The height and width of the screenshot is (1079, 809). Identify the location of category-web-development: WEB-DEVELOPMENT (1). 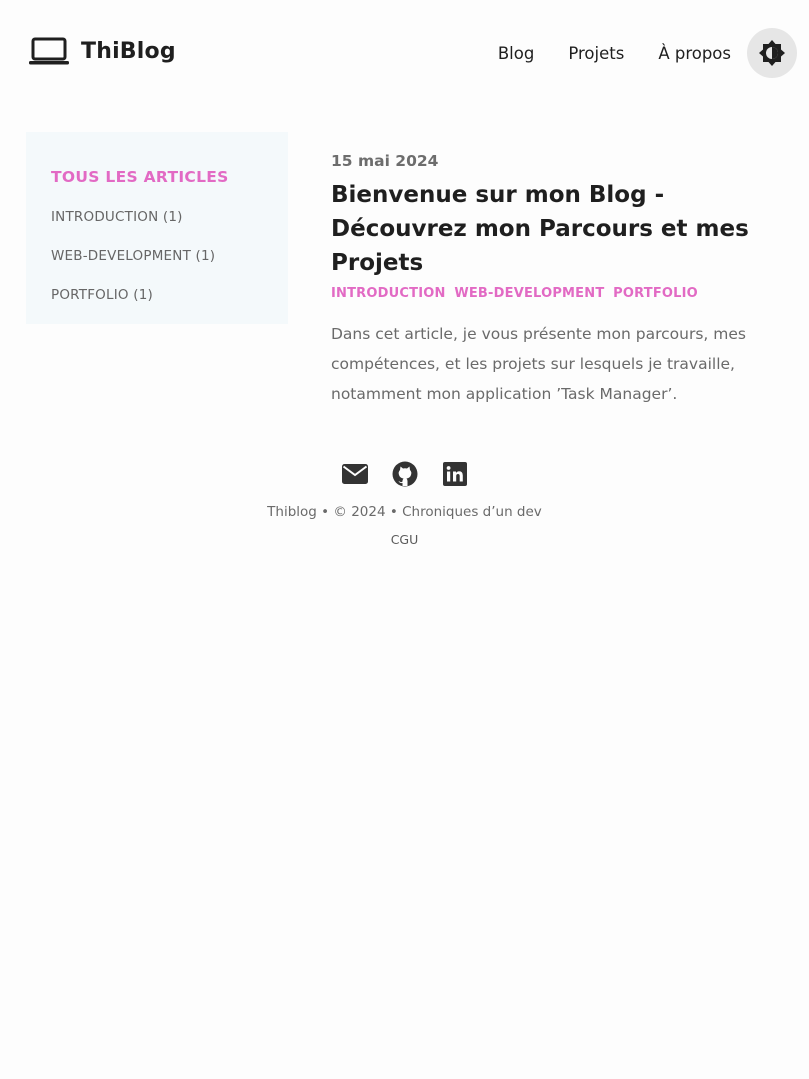
(133, 267).